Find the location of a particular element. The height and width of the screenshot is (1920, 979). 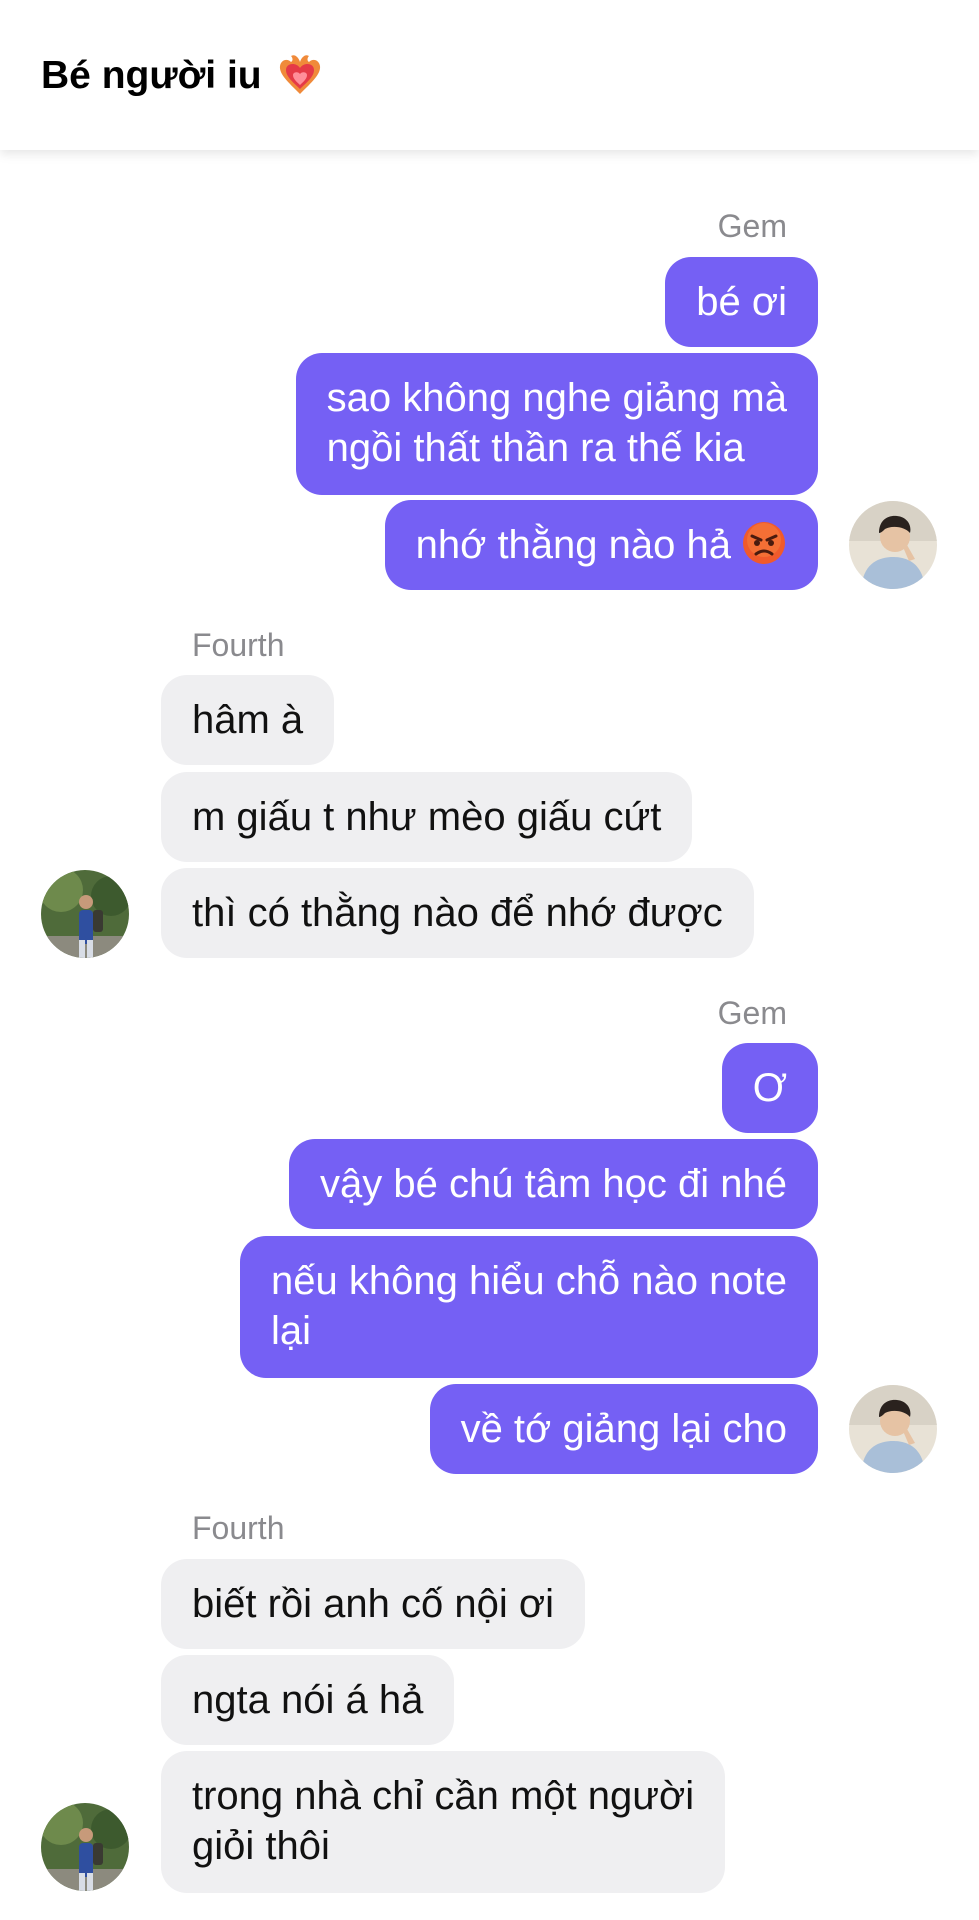

burning-heart-icon is located at coordinates (300, 76).